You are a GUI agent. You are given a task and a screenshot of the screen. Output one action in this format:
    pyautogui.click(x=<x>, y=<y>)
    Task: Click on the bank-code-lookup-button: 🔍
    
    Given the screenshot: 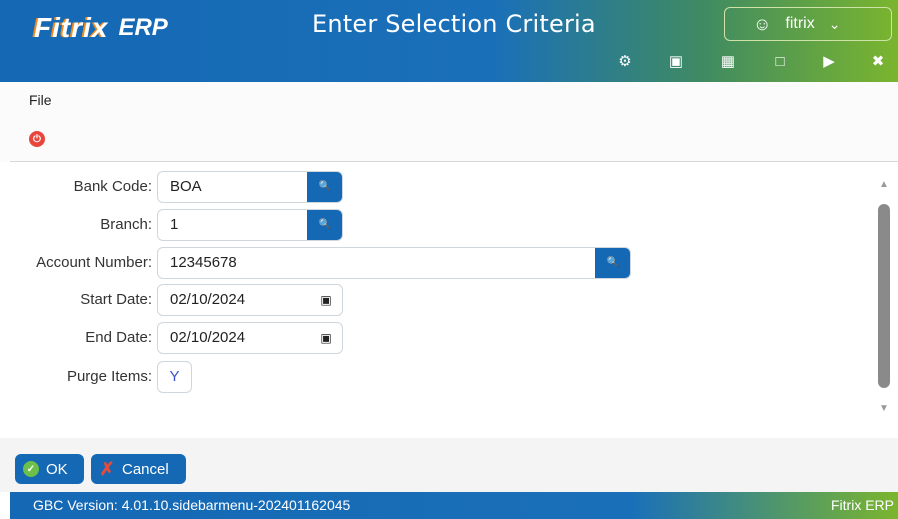 What is the action you would take?
    pyautogui.click(x=324, y=187)
    